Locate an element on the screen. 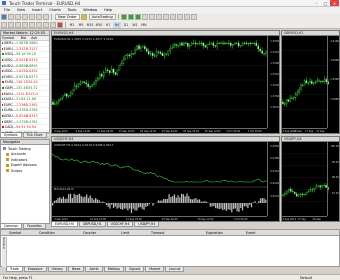 This screenshot has height=280, width=340. tab-exposure: Exposure is located at coordinates (35, 269).